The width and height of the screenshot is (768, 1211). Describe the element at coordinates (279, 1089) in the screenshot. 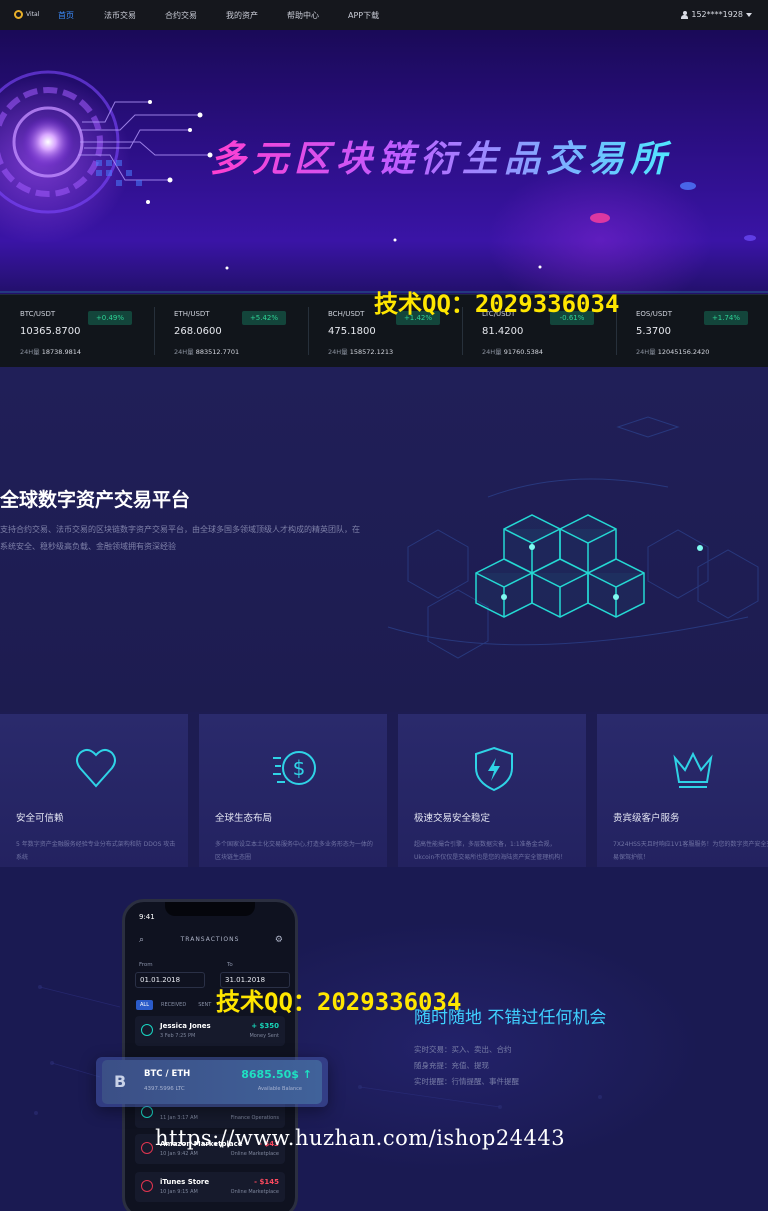

I see `balance-label: Available Balance` at that location.